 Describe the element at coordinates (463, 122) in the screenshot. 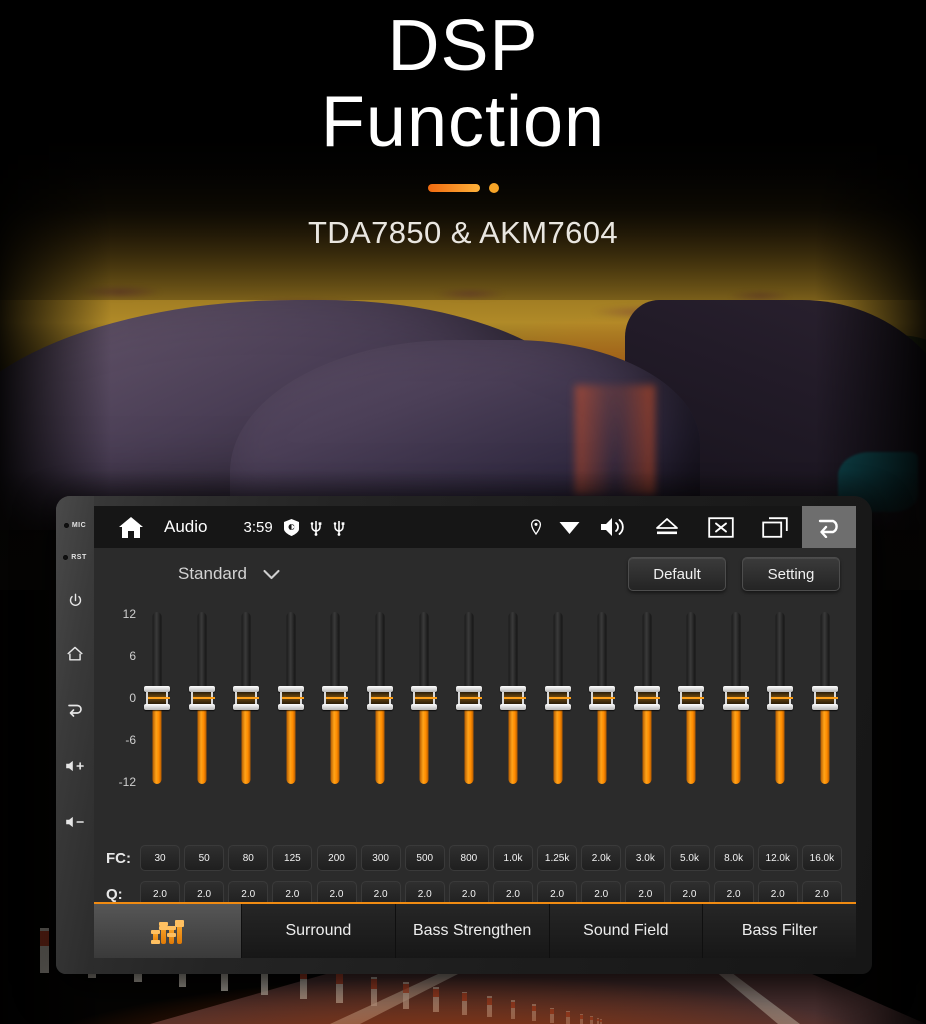

I see `page-title-line2: Function` at that location.